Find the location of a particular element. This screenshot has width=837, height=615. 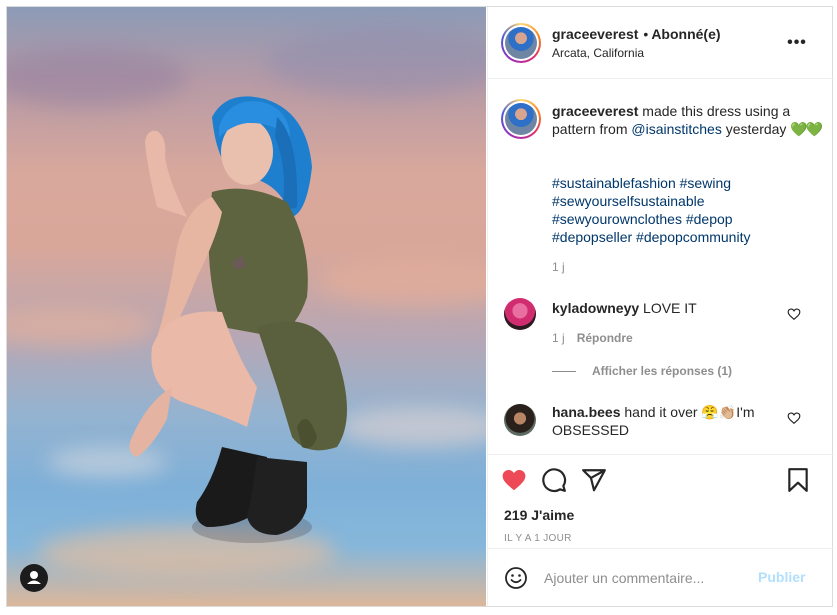

hashtag-line: #sewyourownclothes #depop is located at coordinates (687, 219).